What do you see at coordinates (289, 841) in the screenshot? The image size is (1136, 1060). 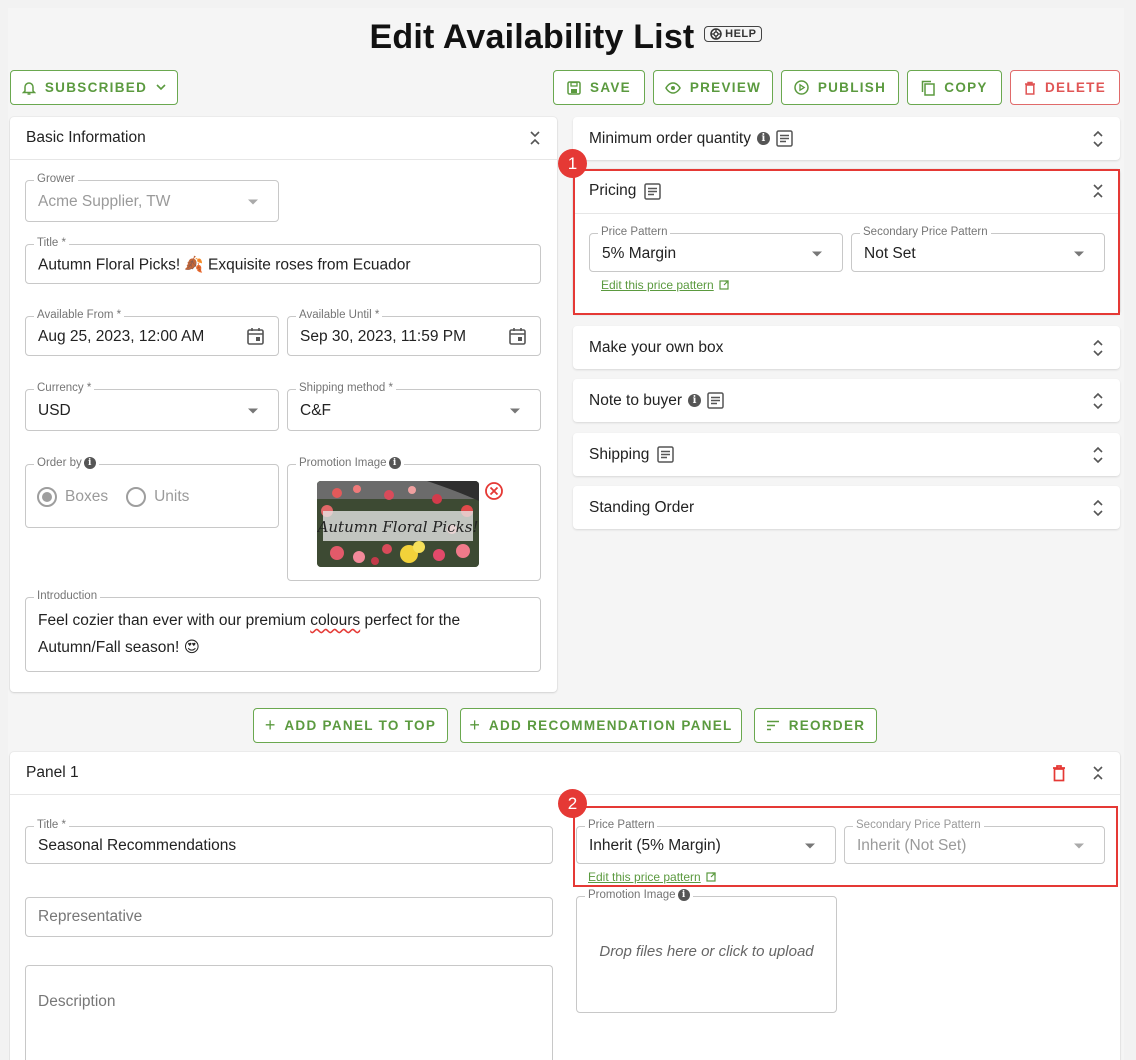 I see `panel-title-input: Title * Seasonal Recommendations` at bounding box center [289, 841].